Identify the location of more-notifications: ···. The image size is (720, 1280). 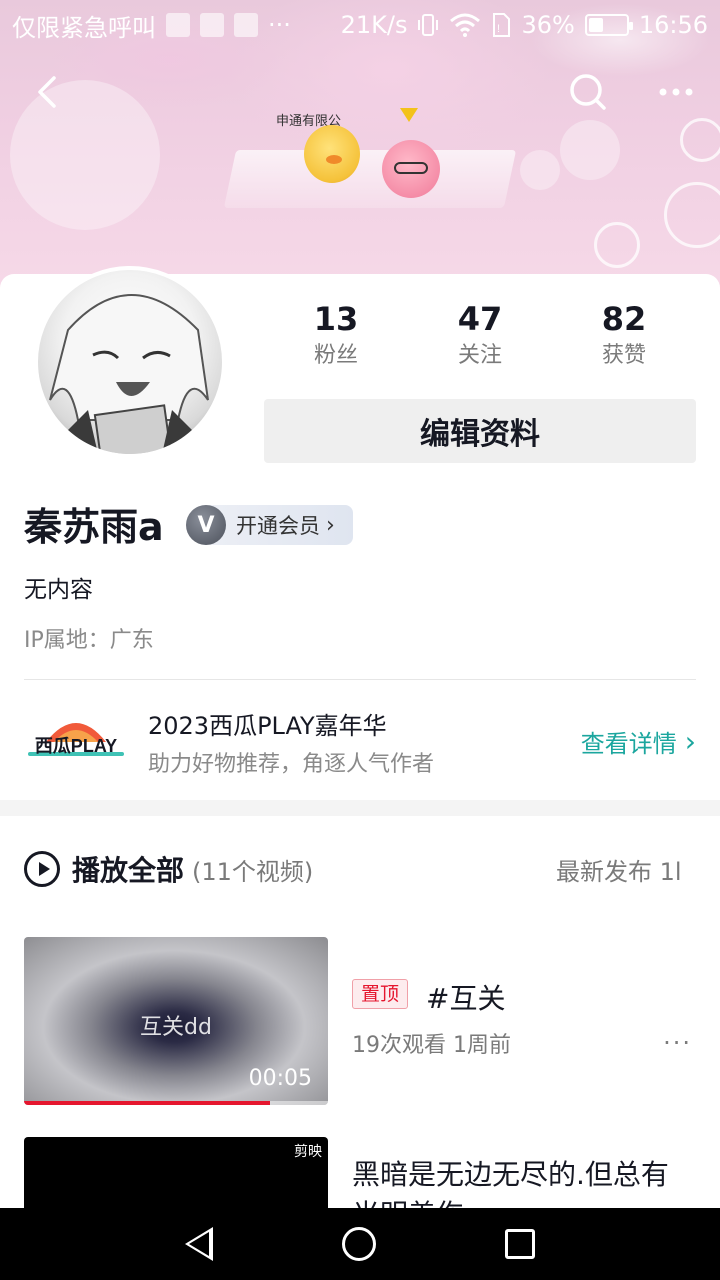
(279, 25).